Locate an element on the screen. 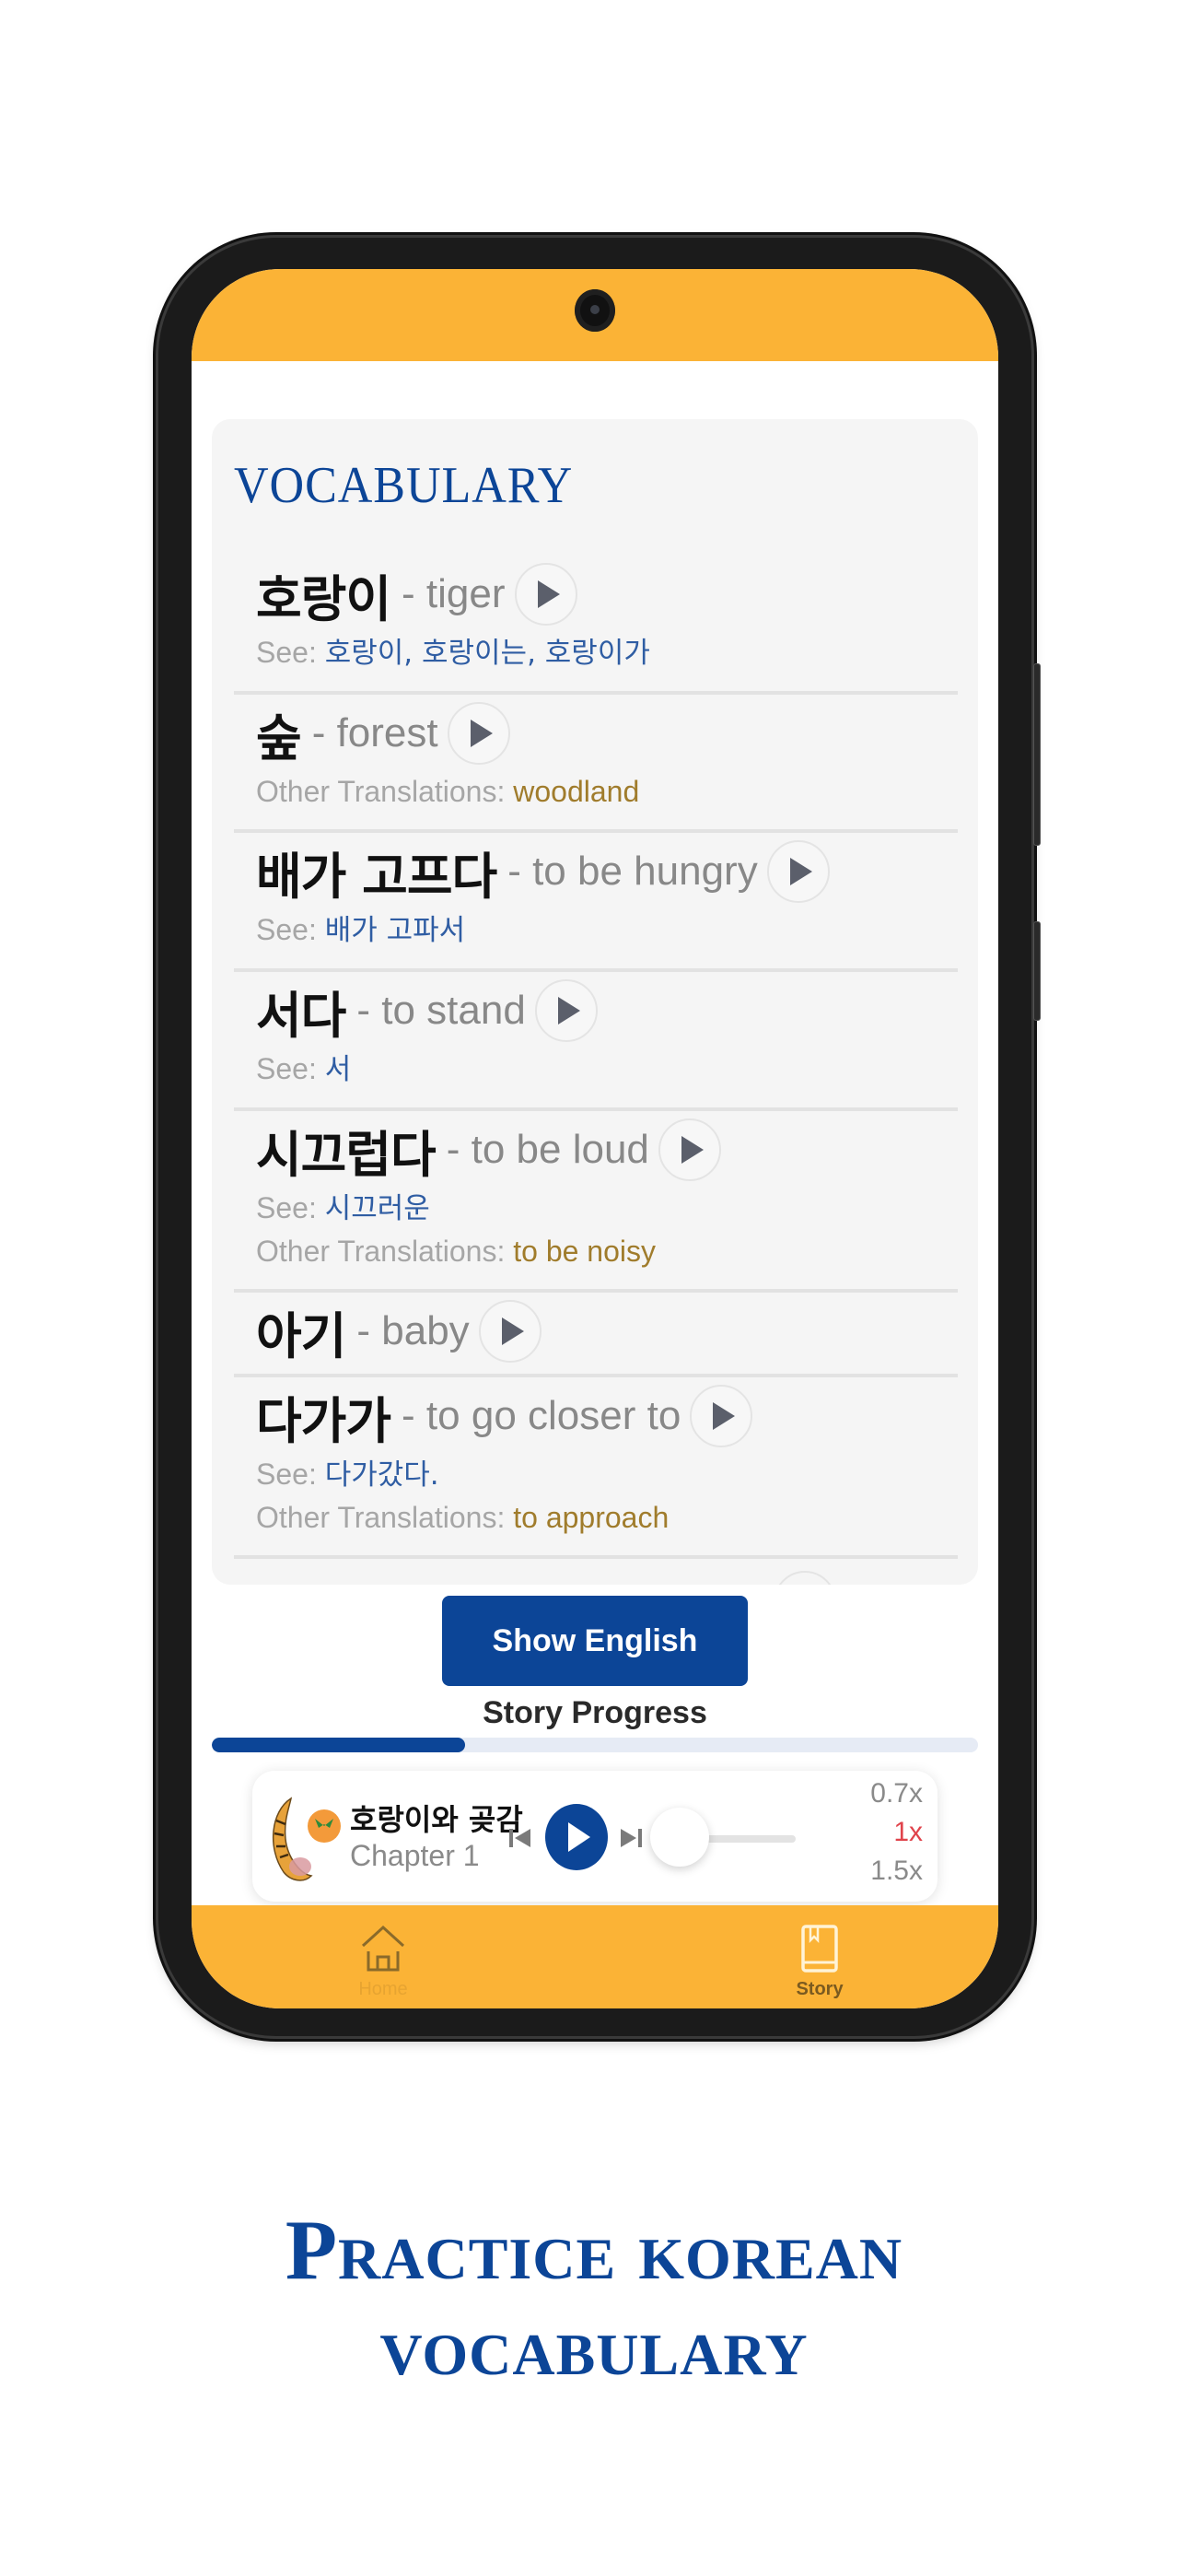  play-pause-button is located at coordinates (576, 1837).